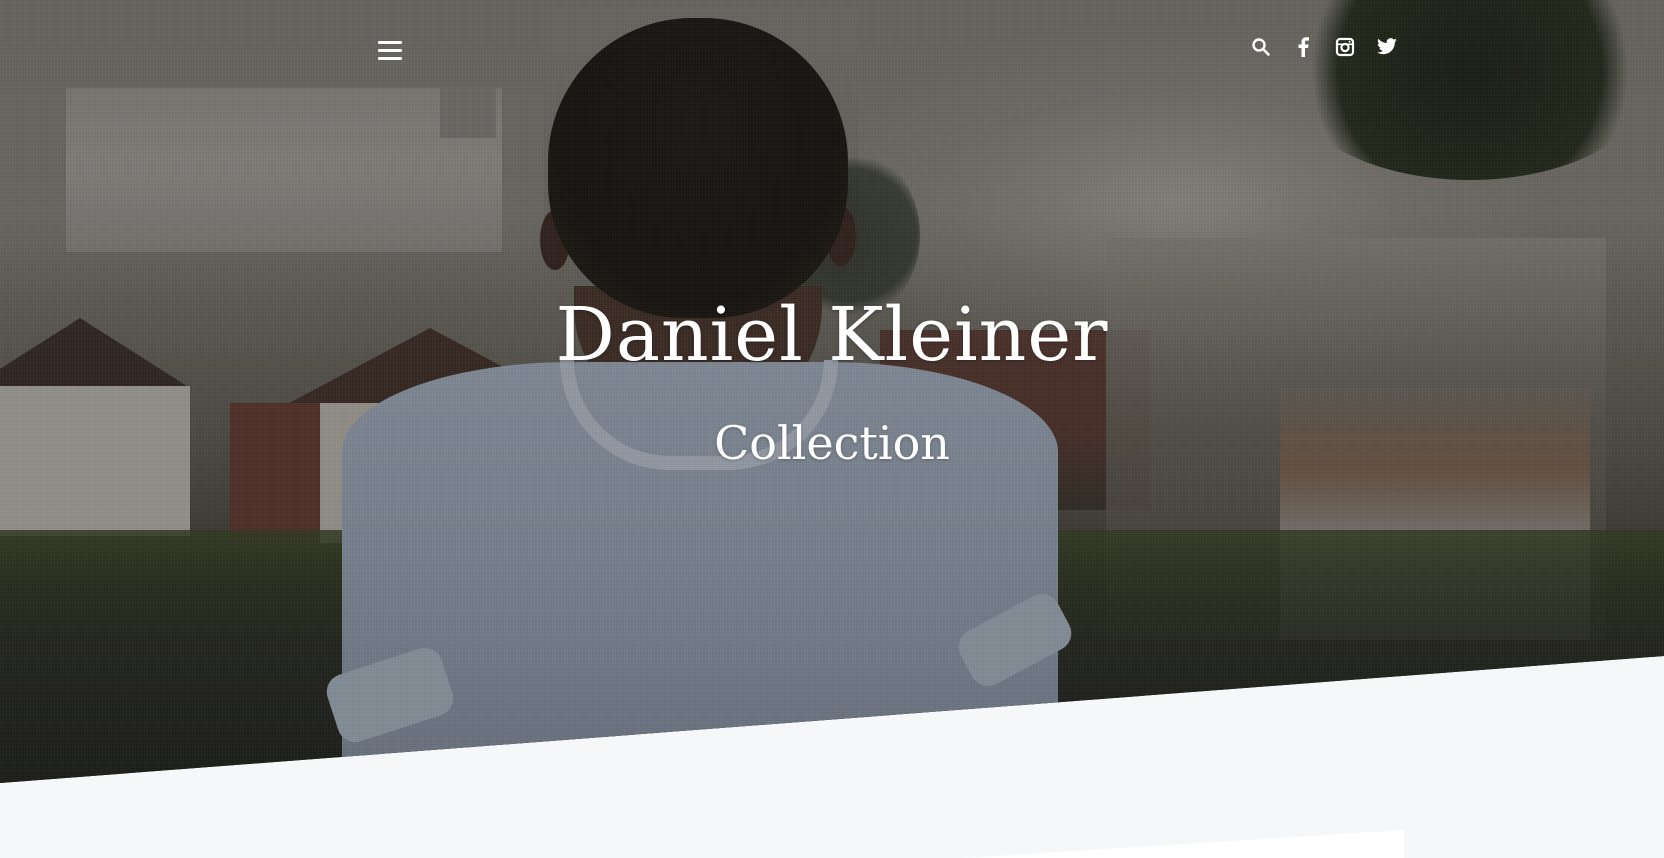  I want to click on site-header, so click(832, 50).